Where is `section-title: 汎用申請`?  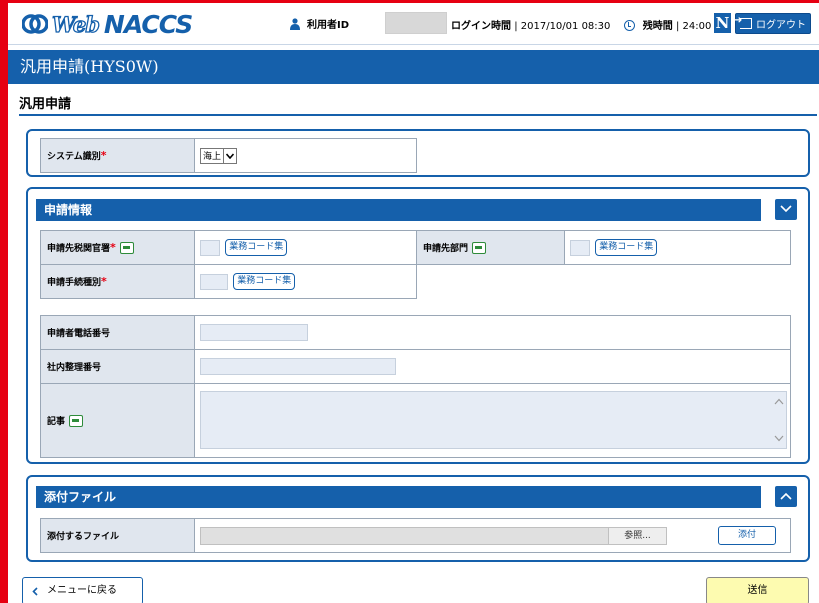 section-title: 汎用申請 is located at coordinates (45, 104).